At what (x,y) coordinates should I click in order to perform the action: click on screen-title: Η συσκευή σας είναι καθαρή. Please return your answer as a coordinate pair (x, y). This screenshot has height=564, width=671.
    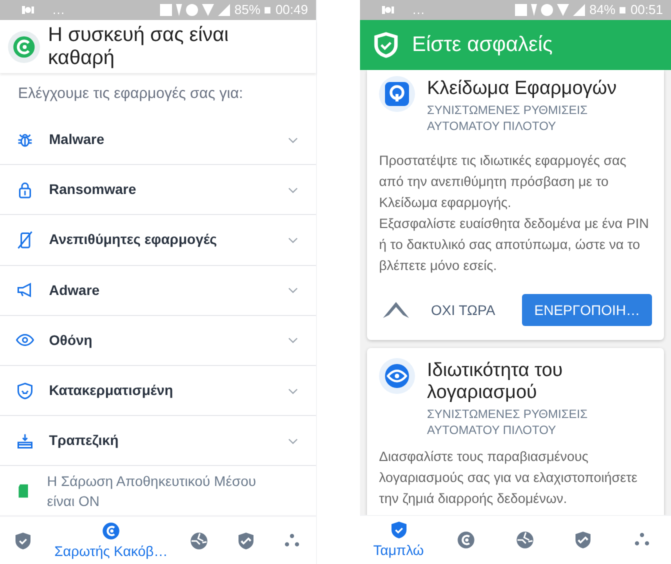
    Looking at the image, I should click on (139, 47).